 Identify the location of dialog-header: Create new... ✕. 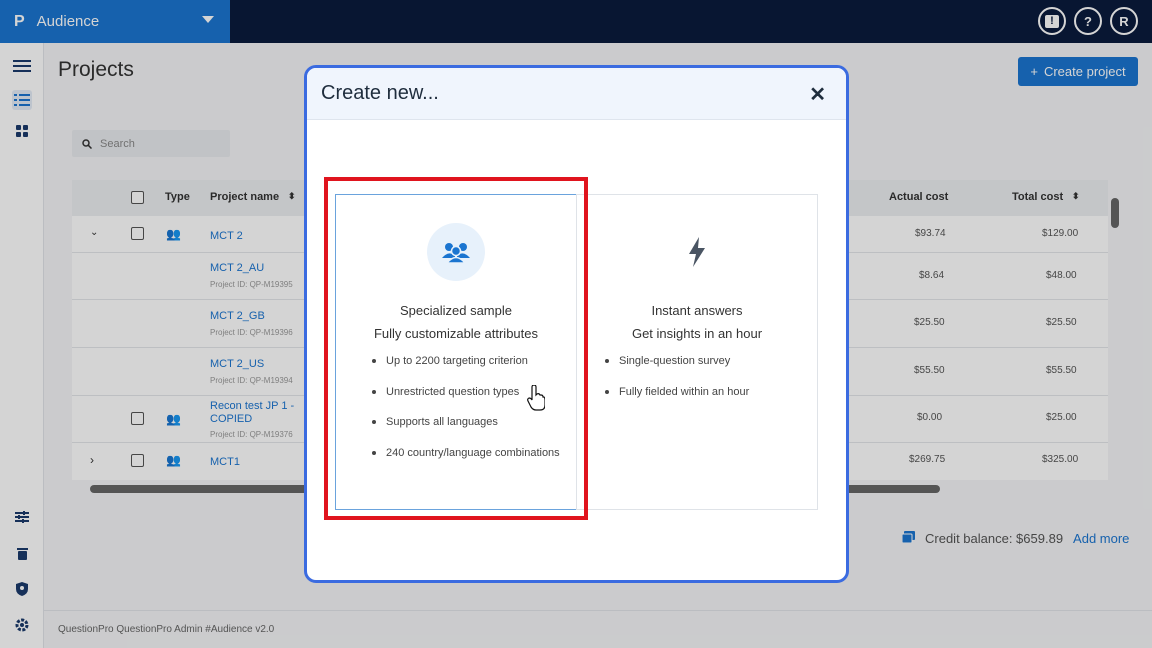
(576, 94).